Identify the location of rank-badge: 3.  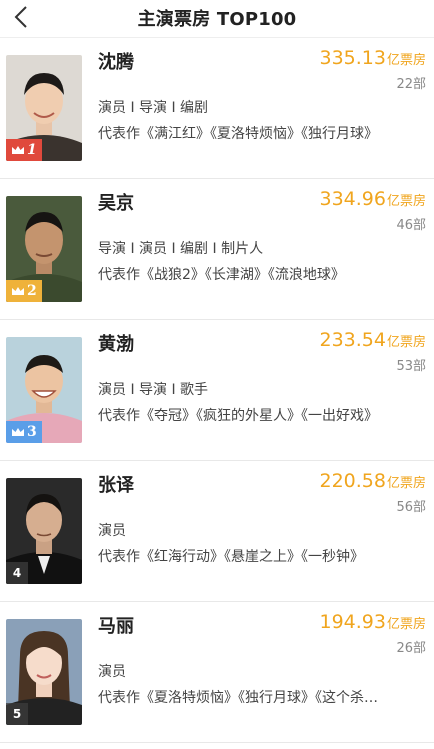
(24, 432).